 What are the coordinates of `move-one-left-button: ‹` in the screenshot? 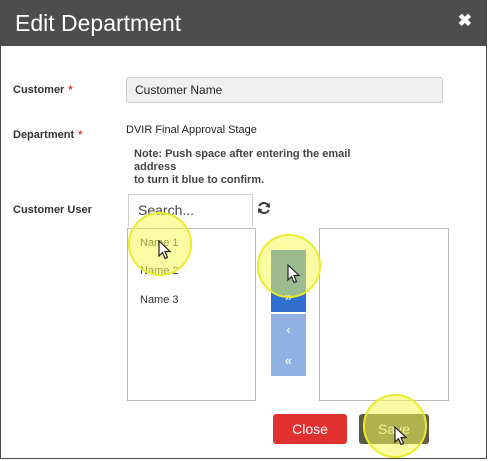 It's located at (288, 329).